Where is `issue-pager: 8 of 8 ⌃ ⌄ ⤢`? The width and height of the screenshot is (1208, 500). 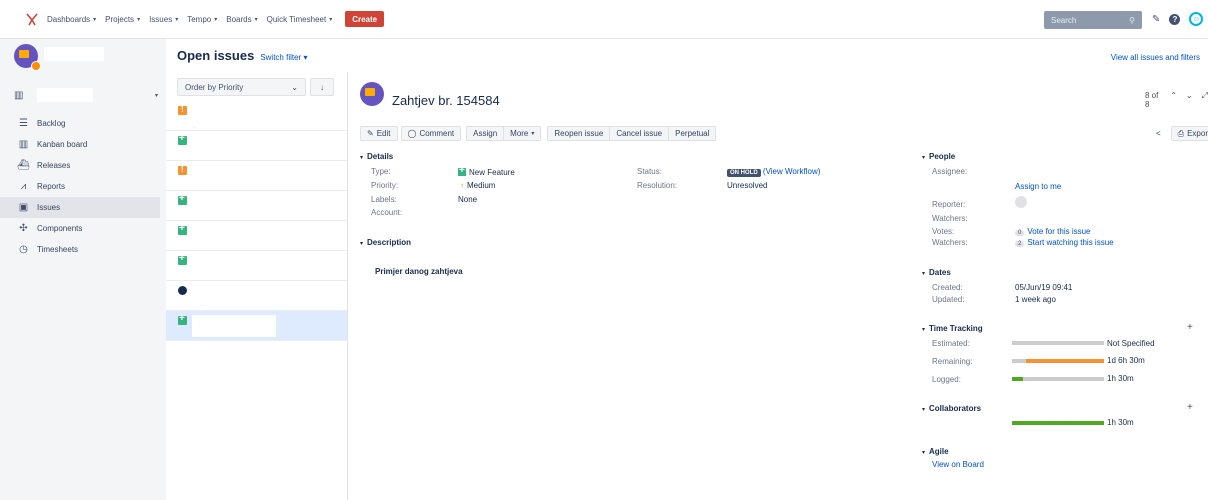 issue-pager: 8 of 8 ⌃ ⌄ ⤢ is located at coordinates (1176, 100).